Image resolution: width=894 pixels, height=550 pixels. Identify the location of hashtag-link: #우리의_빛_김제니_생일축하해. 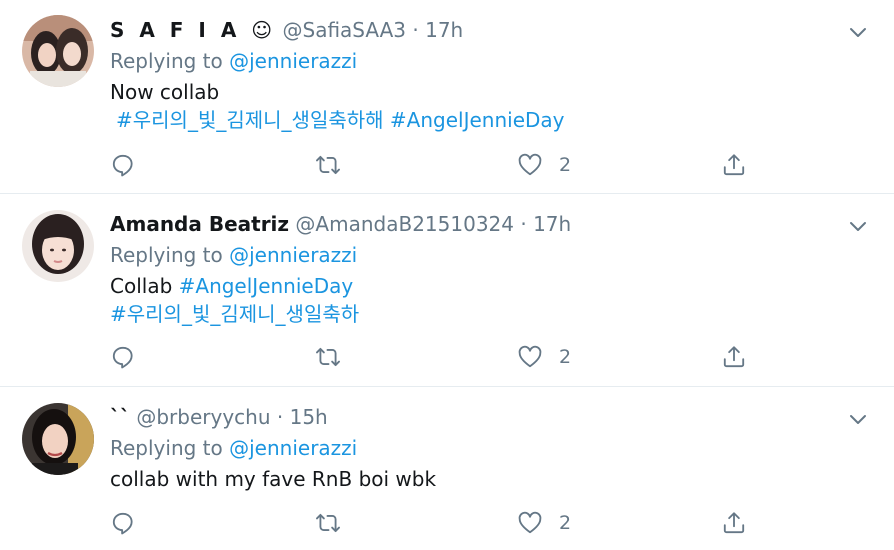
(250, 120).